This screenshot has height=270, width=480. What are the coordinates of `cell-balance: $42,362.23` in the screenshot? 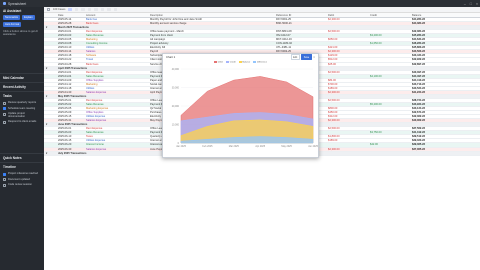 It's located at (430, 116).